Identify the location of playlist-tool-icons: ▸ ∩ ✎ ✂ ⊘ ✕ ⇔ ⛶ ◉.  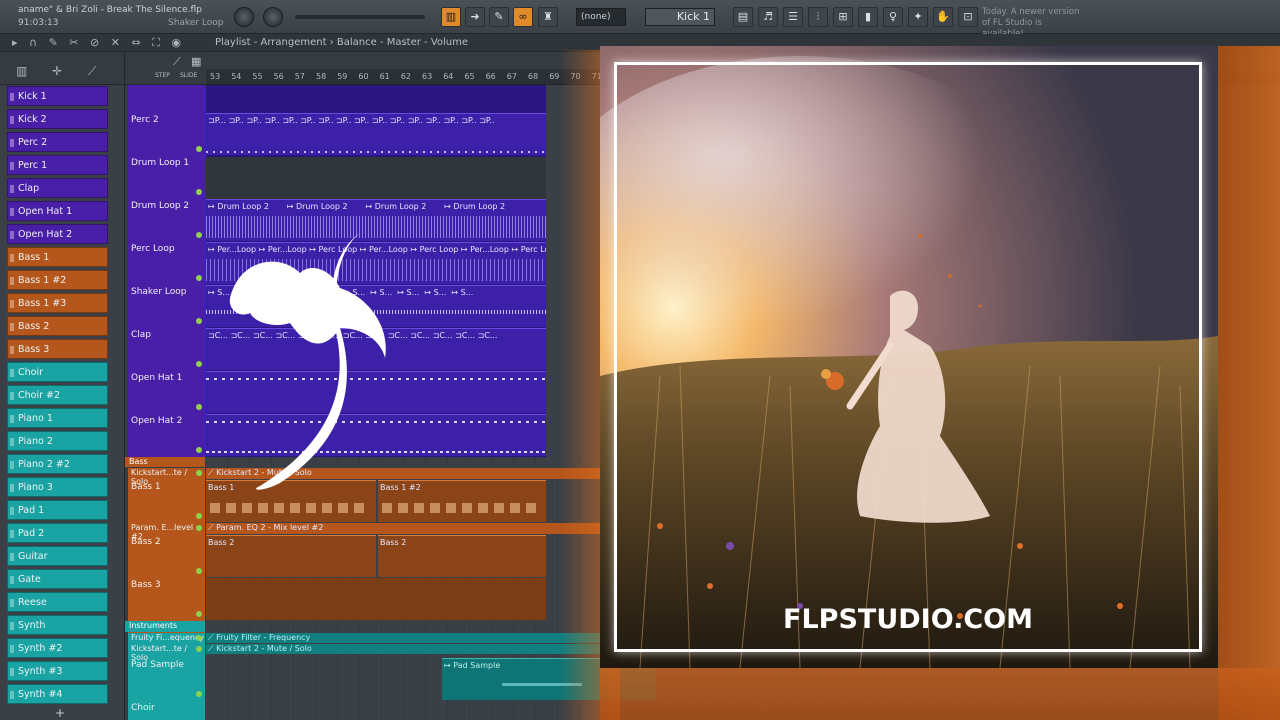
(98, 43).